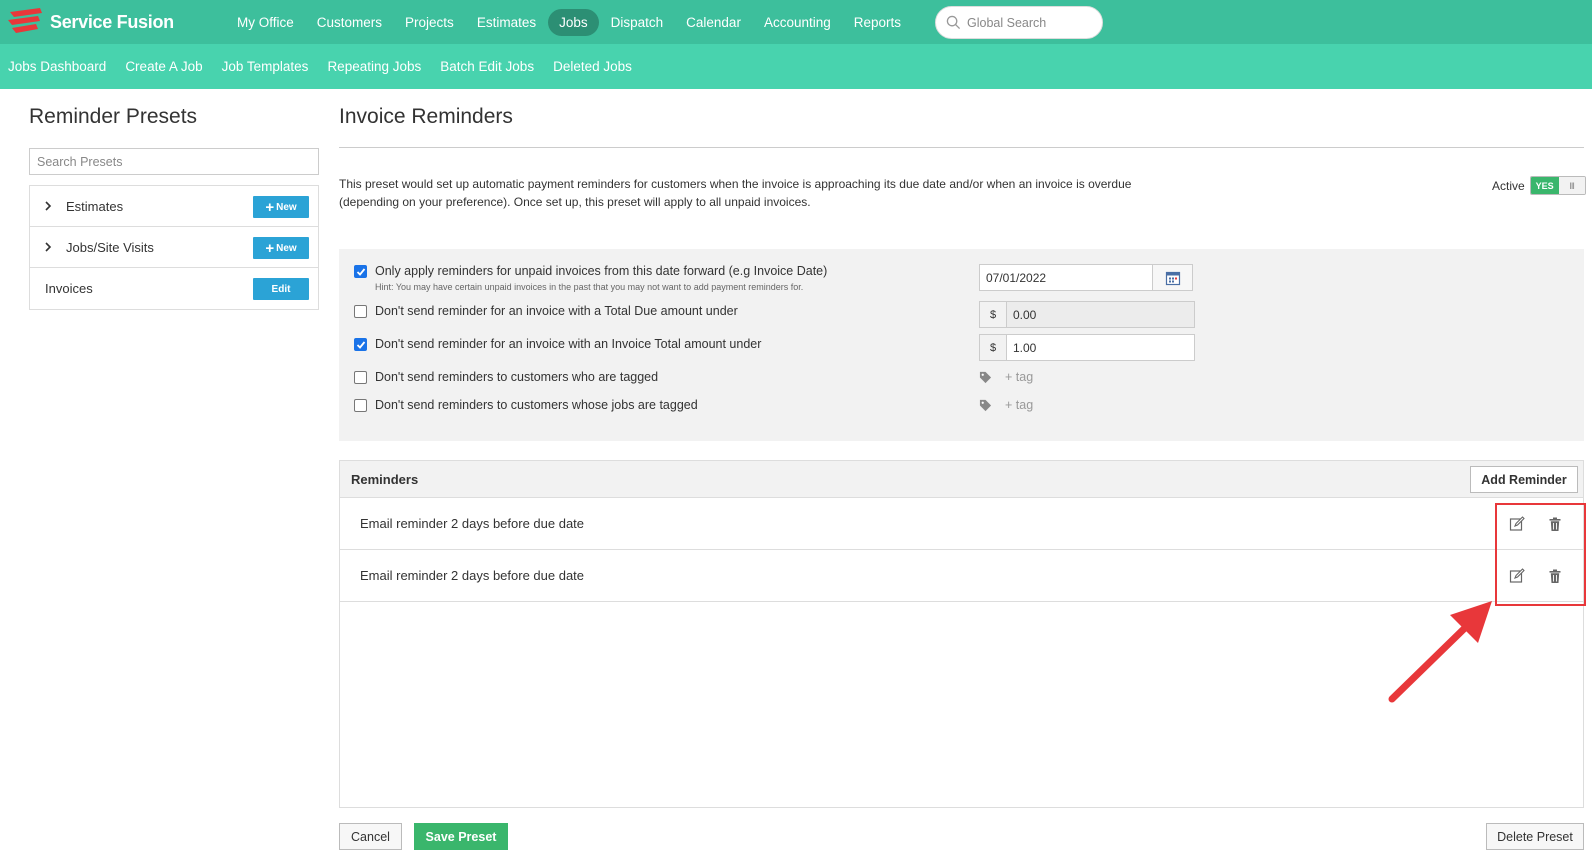  What do you see at coordinates (174, 161) in the screenshot?
I see `search-presets-input` at bounding box center [174, 161].